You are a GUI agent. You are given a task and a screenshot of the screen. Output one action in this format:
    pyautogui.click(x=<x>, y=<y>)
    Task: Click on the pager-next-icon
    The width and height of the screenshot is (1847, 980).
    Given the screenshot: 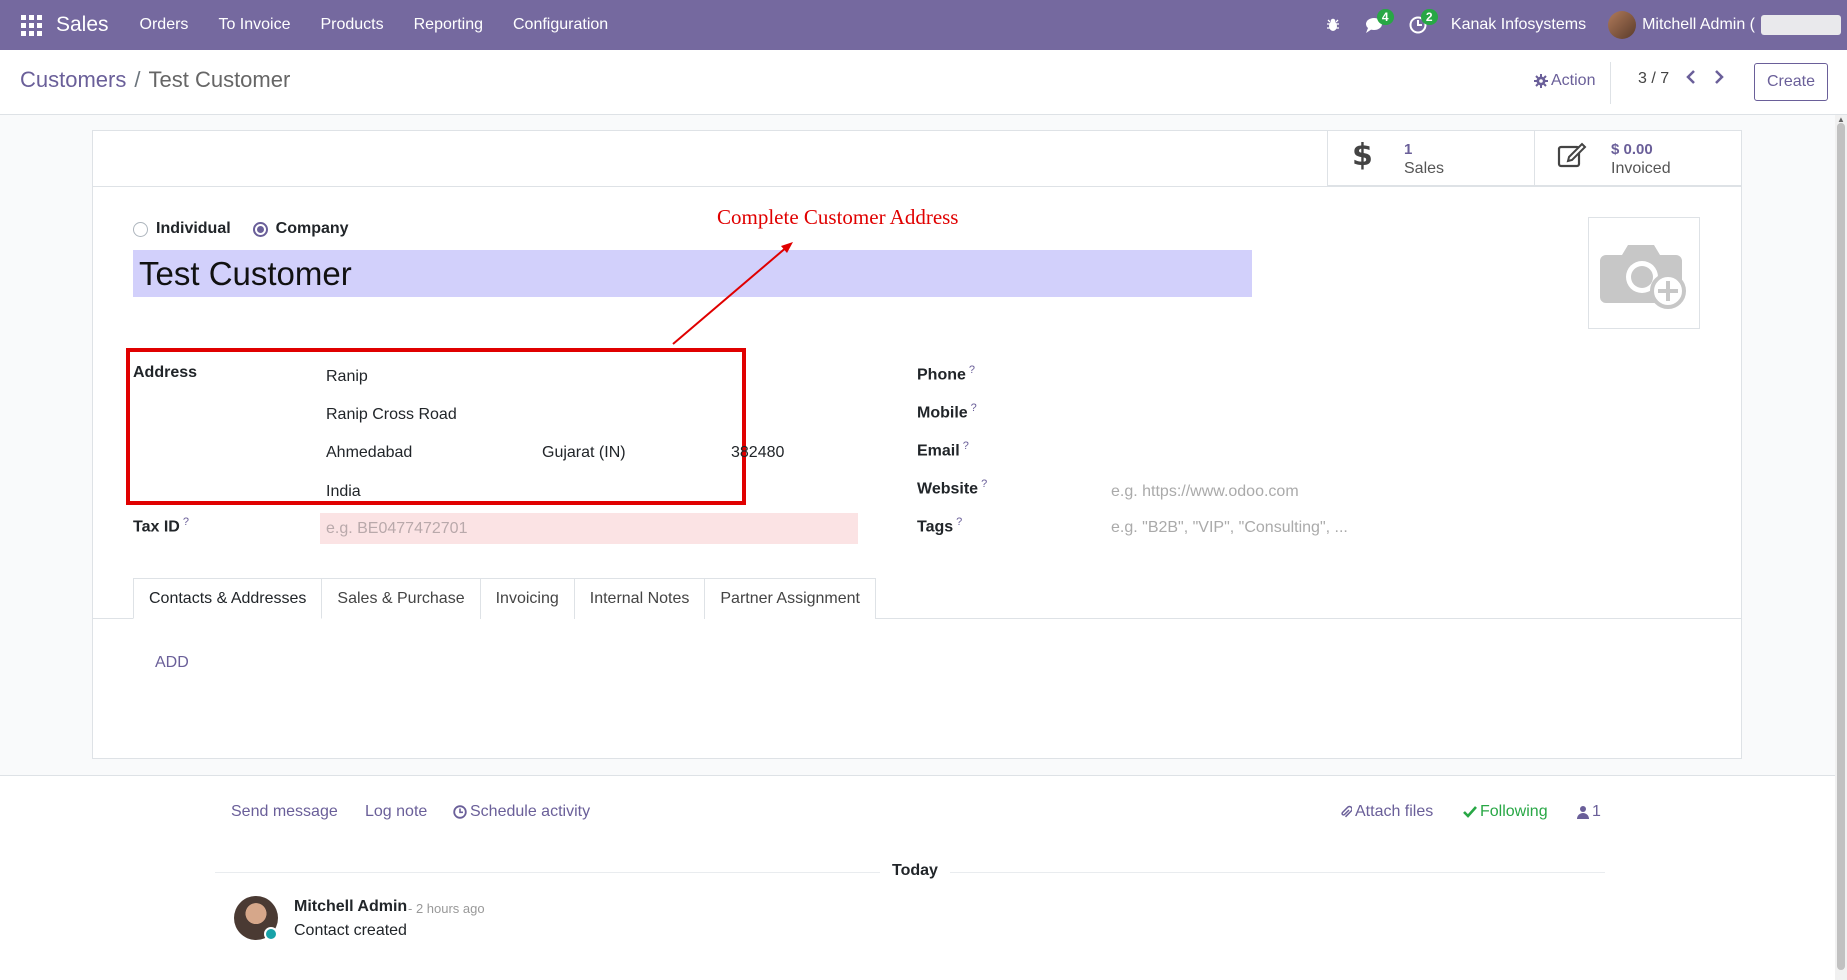 What is the action you would take?
    pyautogui.click(x=1719, y=78)
    